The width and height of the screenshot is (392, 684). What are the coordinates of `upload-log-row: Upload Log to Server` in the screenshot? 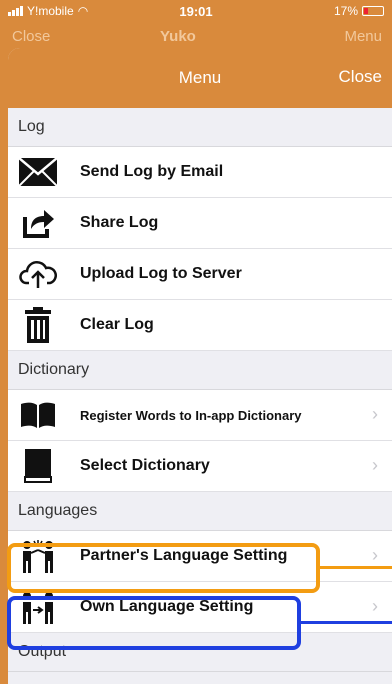 It's located at (200, 274).